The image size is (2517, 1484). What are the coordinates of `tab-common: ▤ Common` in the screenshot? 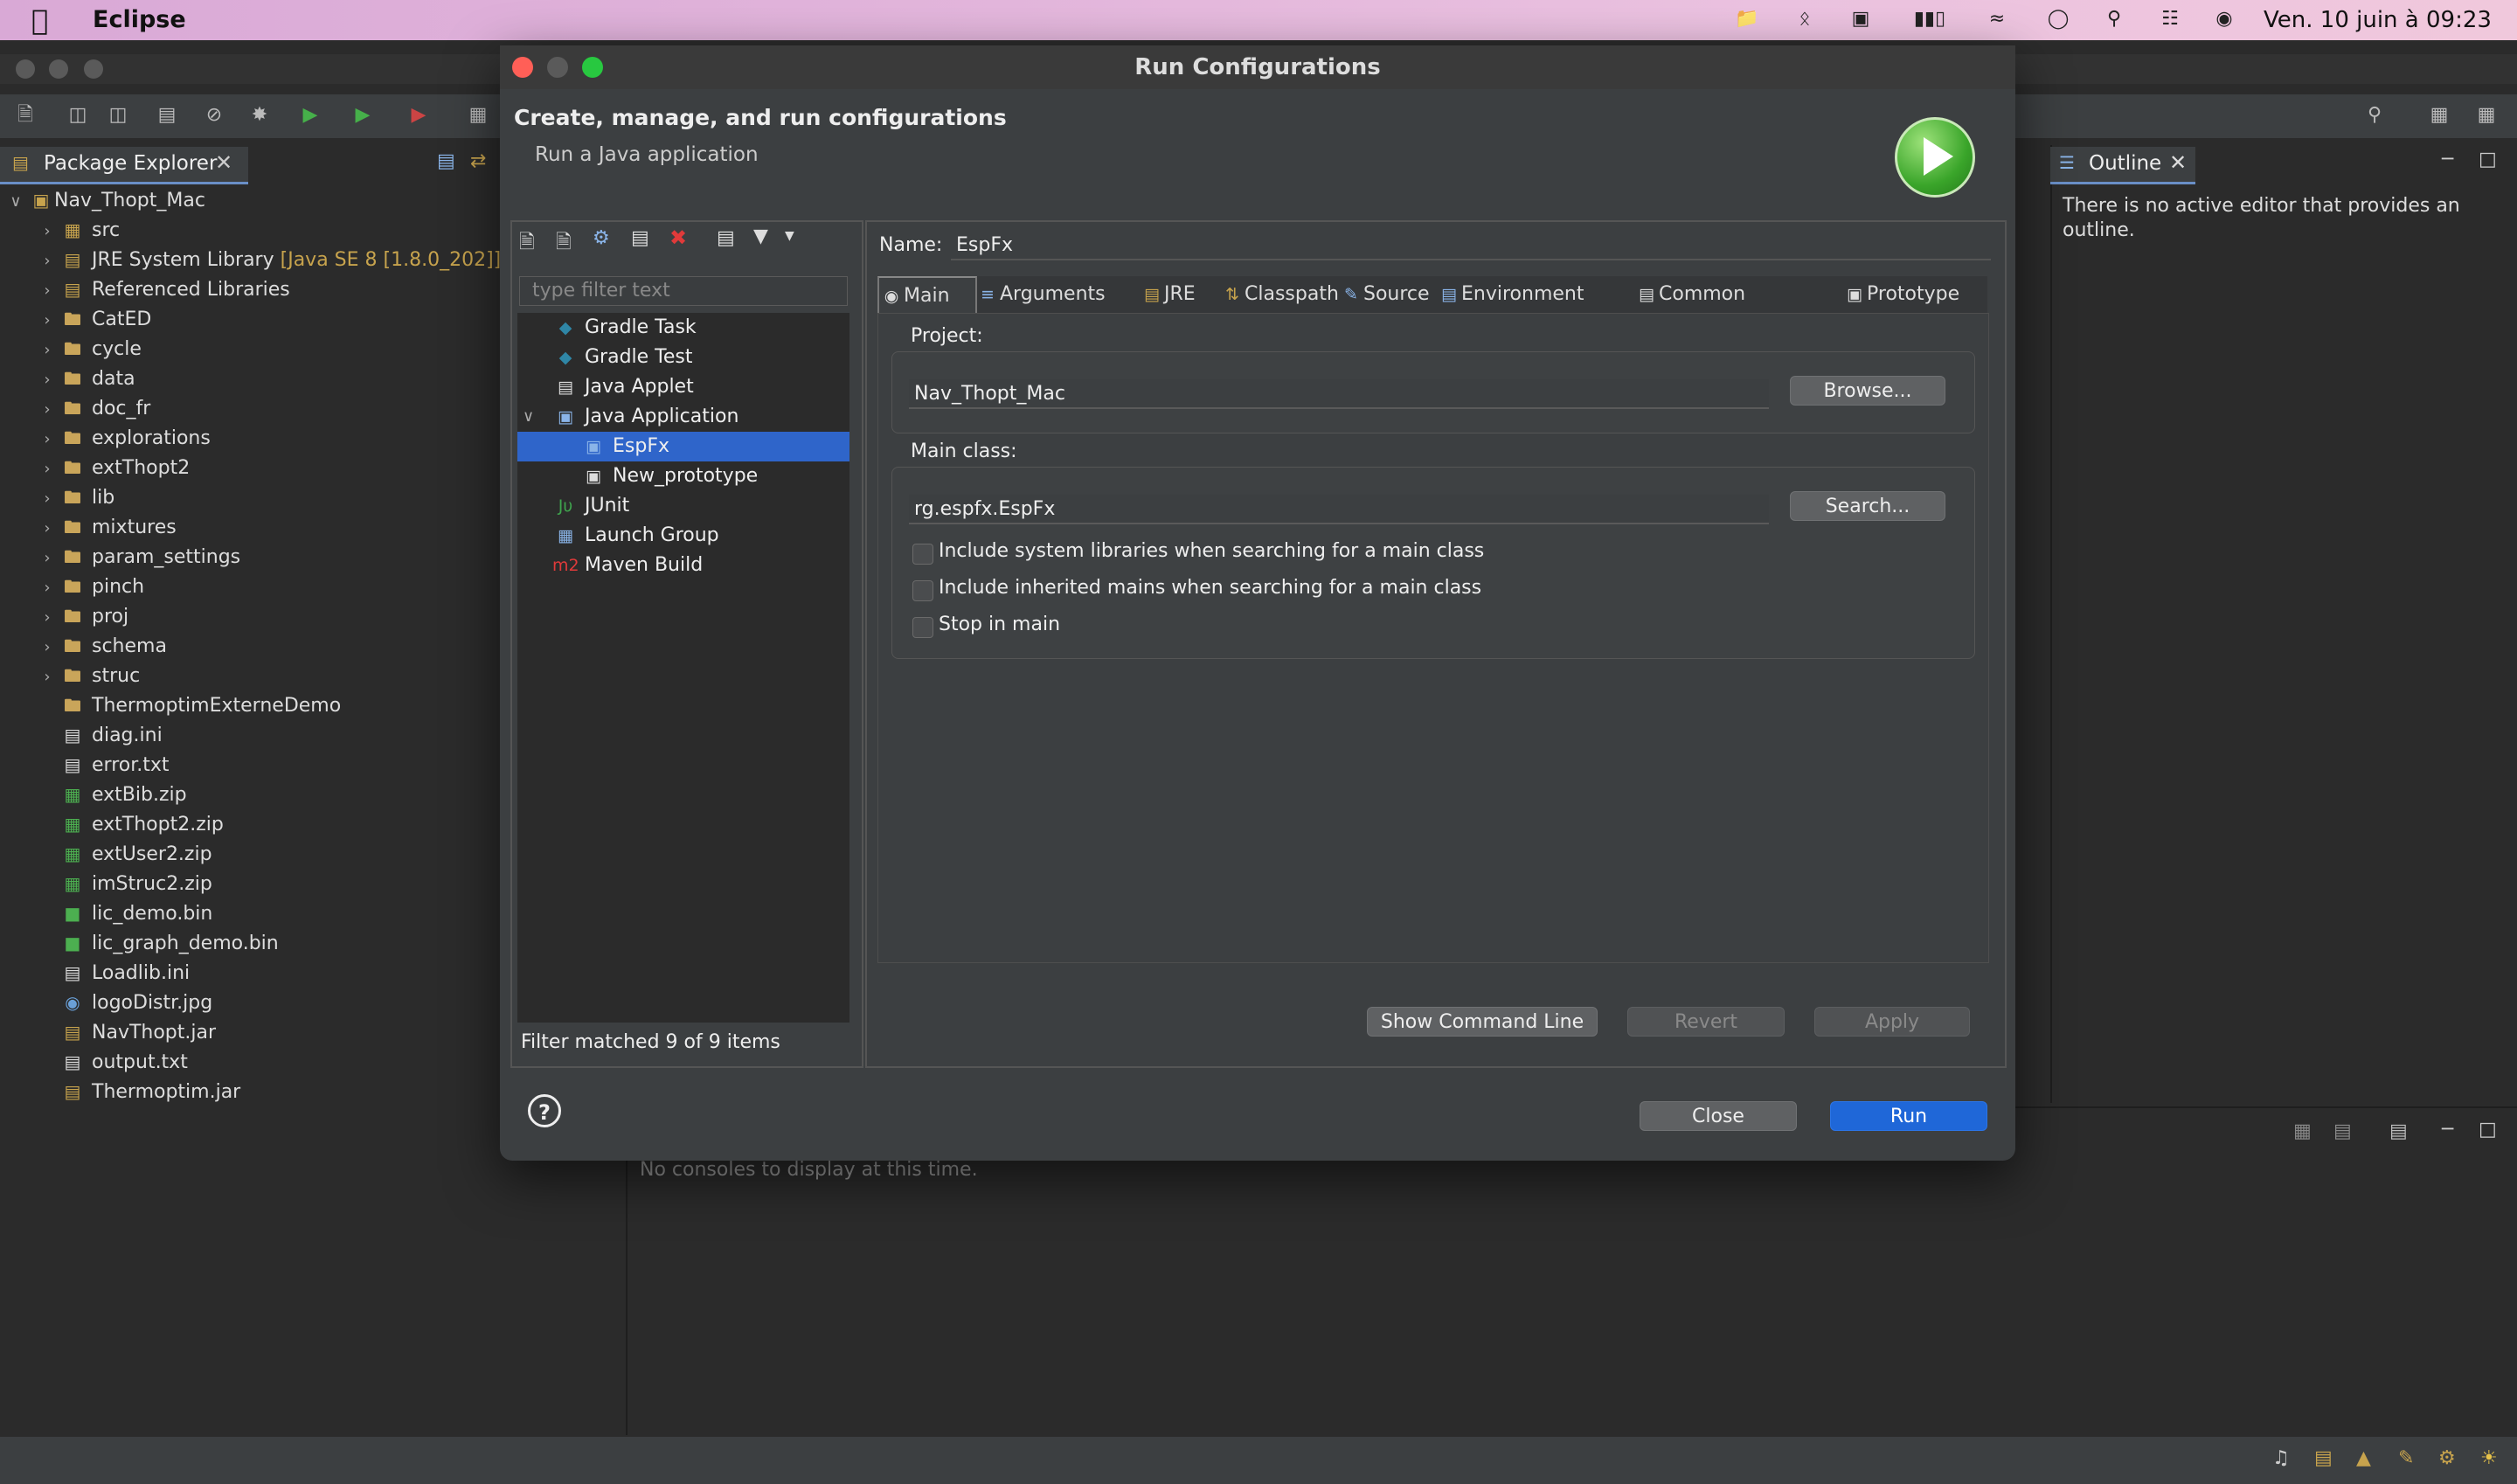 It's located at (1703, 294).